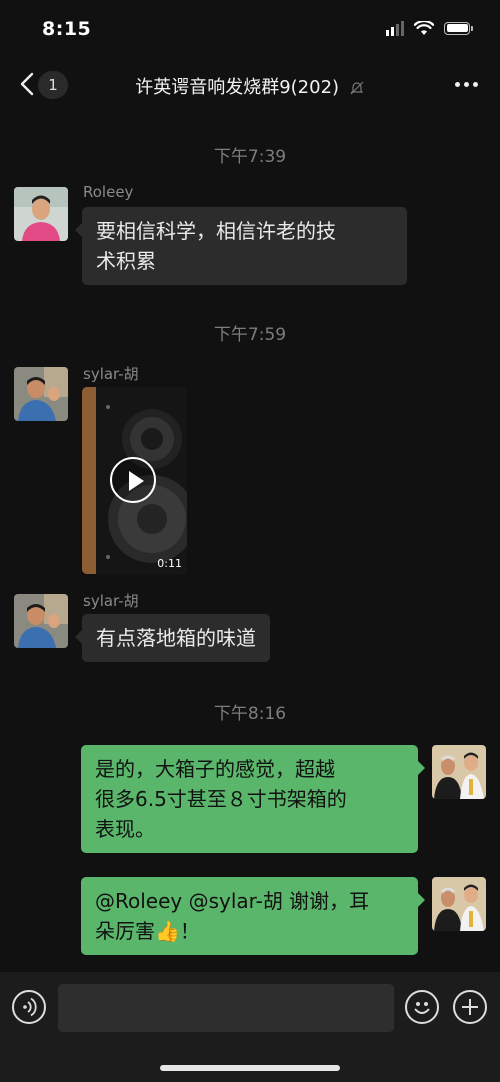 This screenshot has width=500, height=1082. Describe the element at coordinates (424, 27) in the screenshot. I see `wifi-icon` at that location.